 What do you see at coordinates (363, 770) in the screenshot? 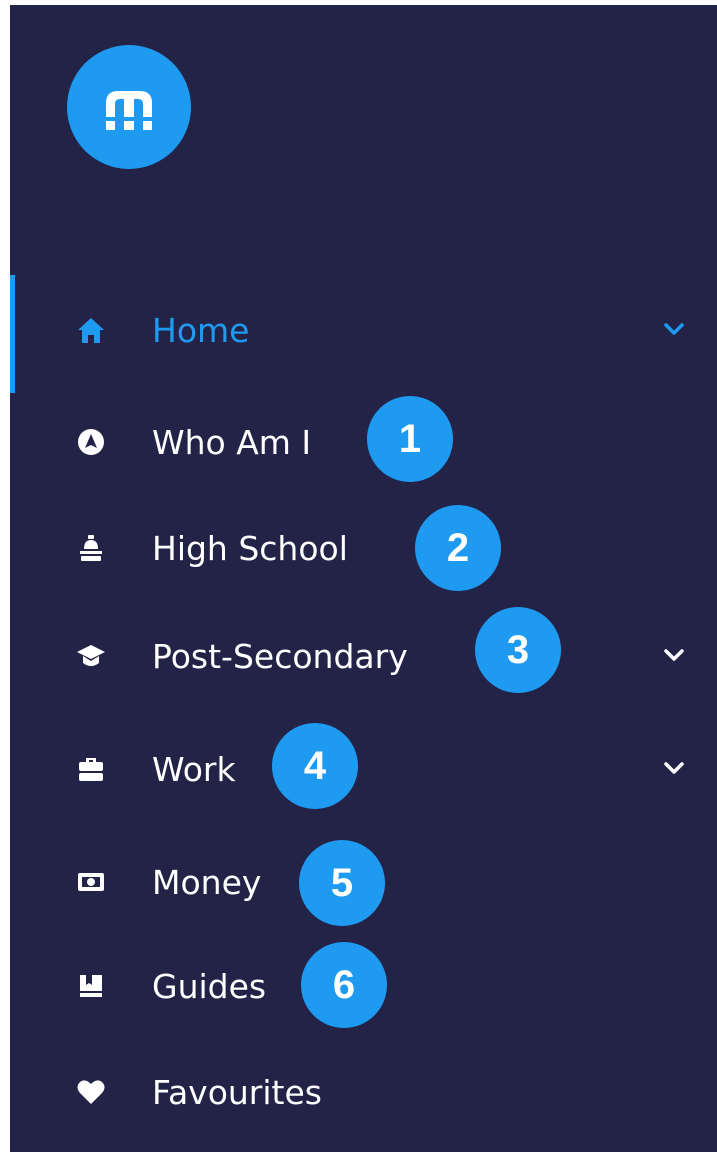
I see `nav-item-work: Work` at bounding box center [363, 770].